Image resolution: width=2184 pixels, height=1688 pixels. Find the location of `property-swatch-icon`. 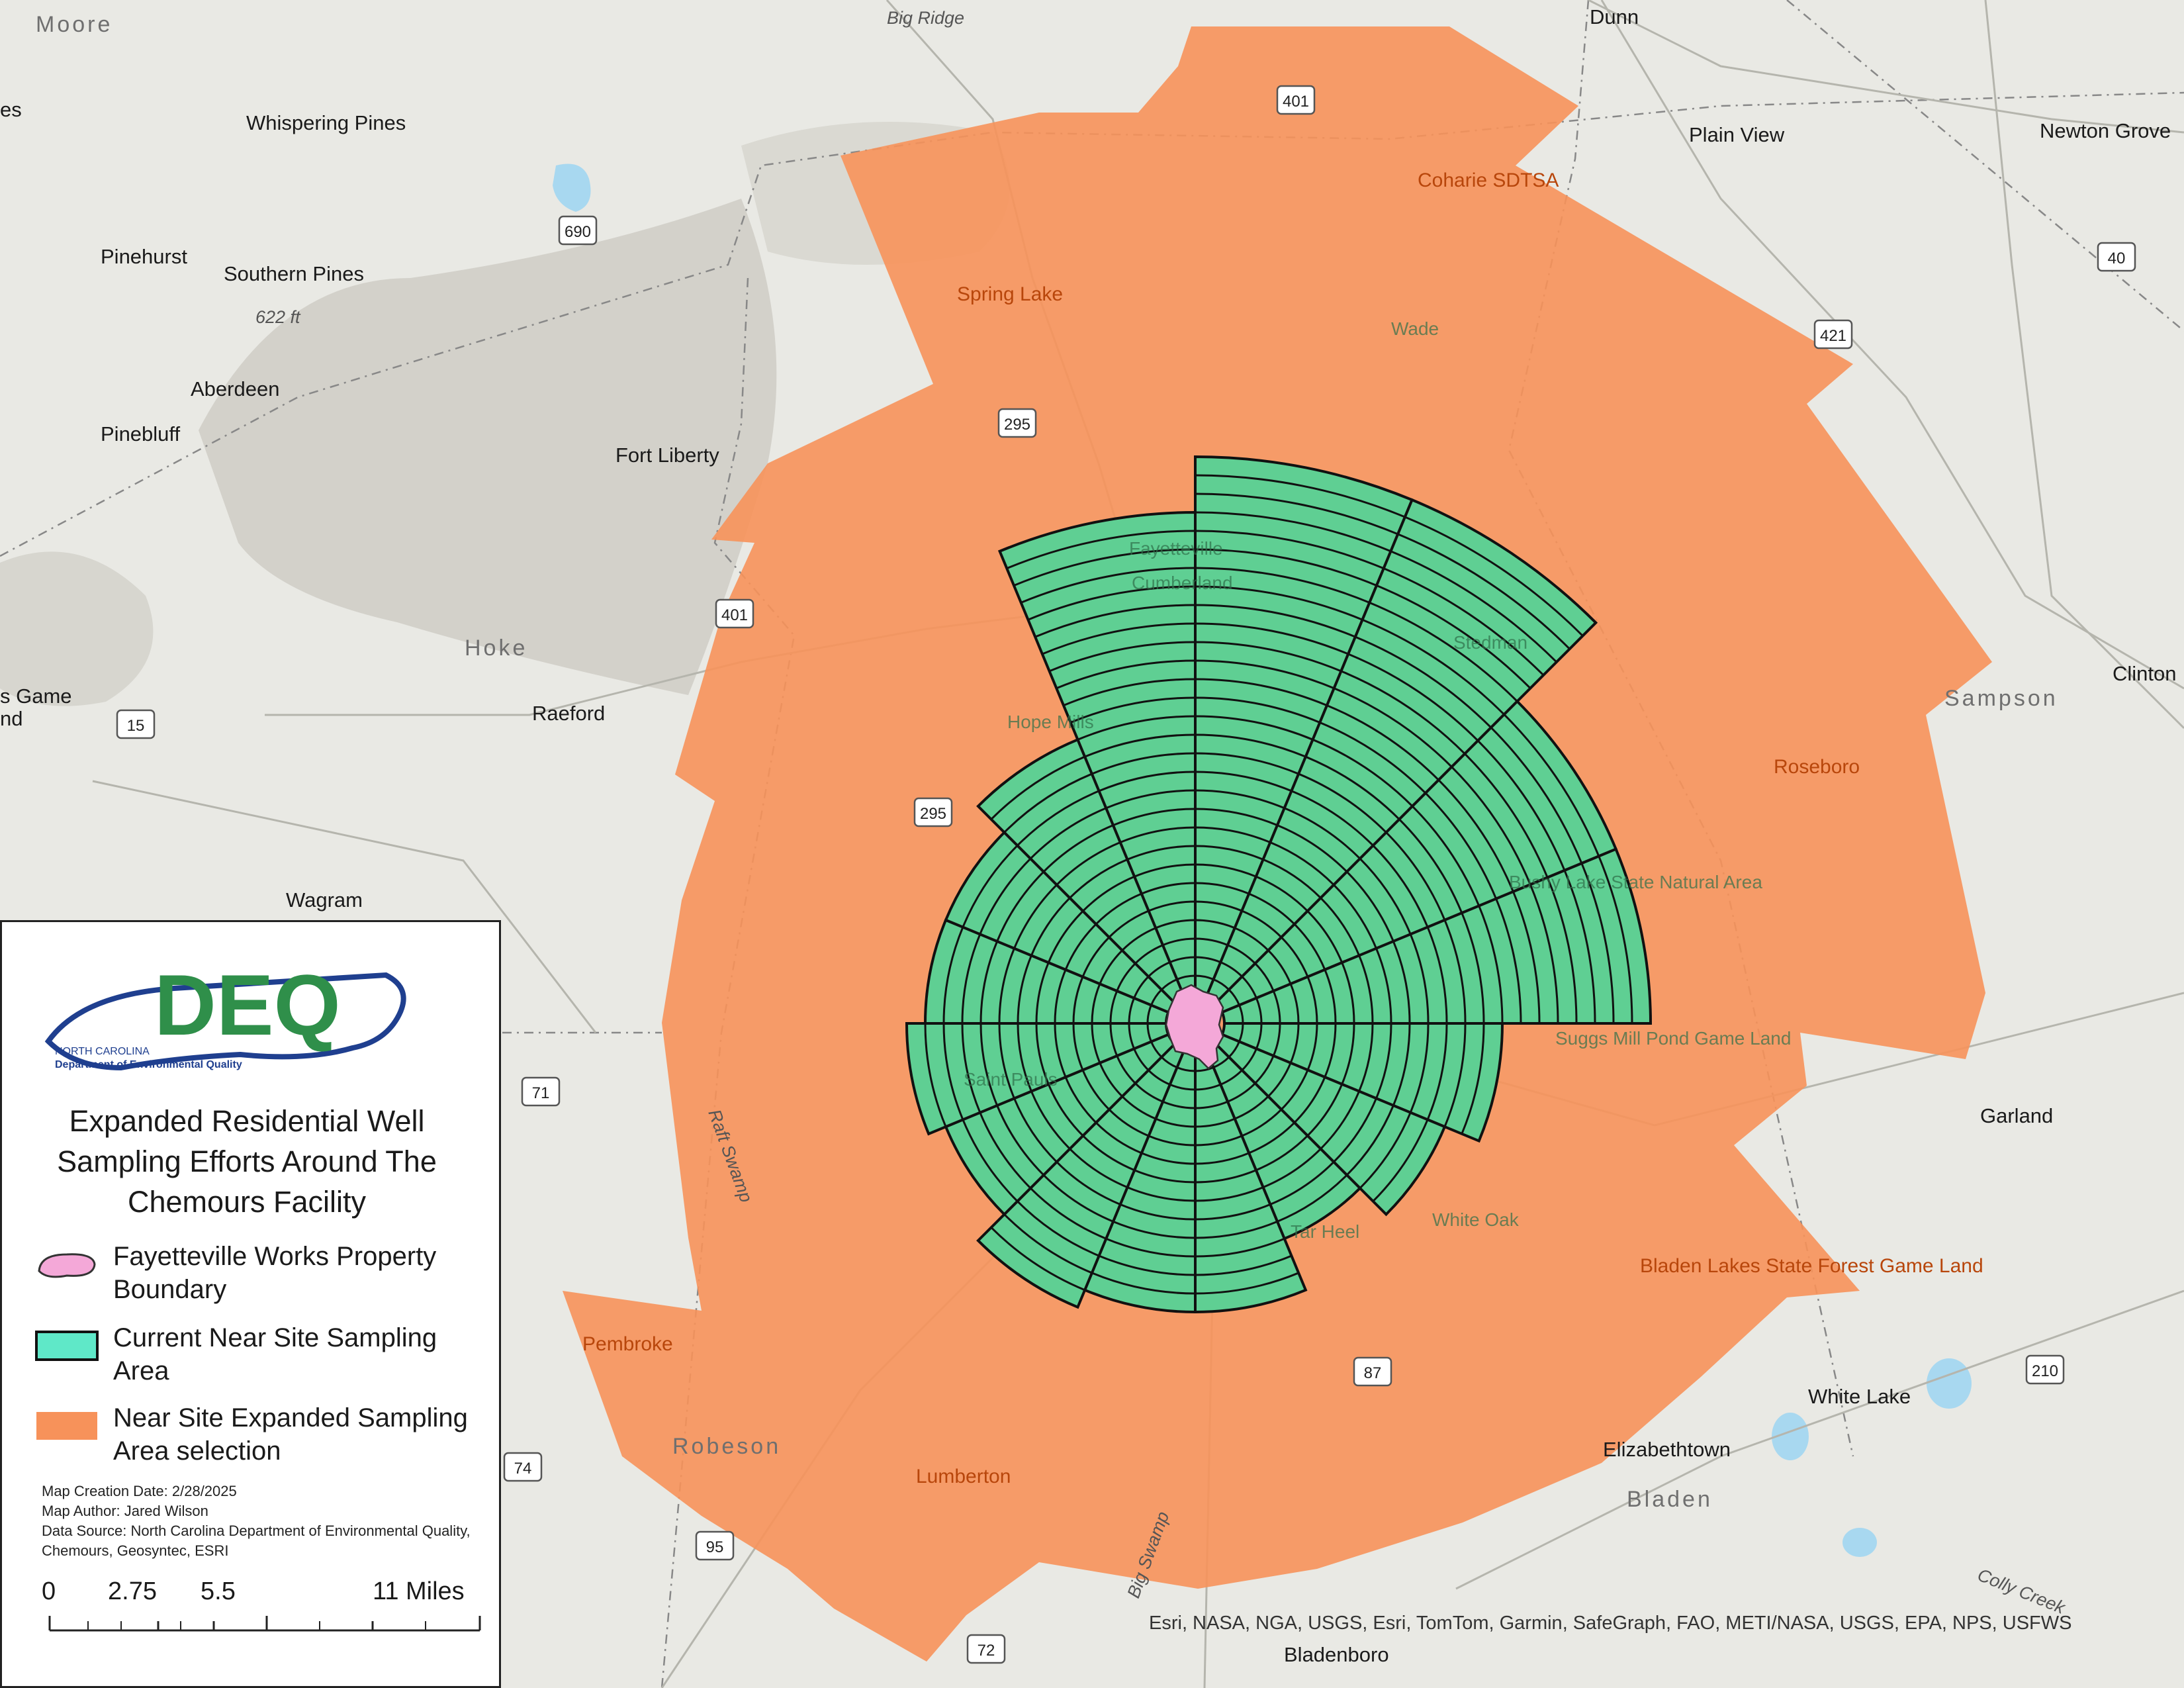

property-swatch-icon is located at coordinates (67, 1265).